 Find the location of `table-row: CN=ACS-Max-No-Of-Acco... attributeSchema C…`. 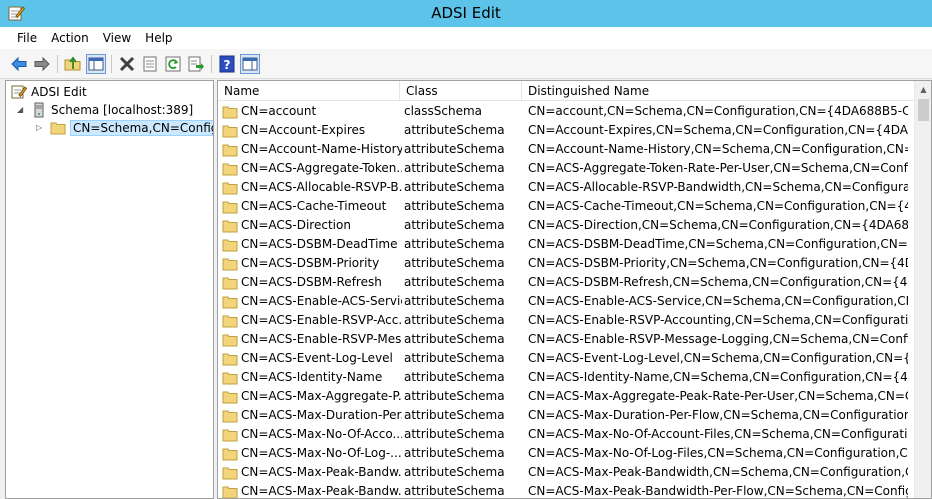

table-row: CN=ACS-Max-No-Of-Acco... attributeSchema C… is located at coordinates (563, 434).